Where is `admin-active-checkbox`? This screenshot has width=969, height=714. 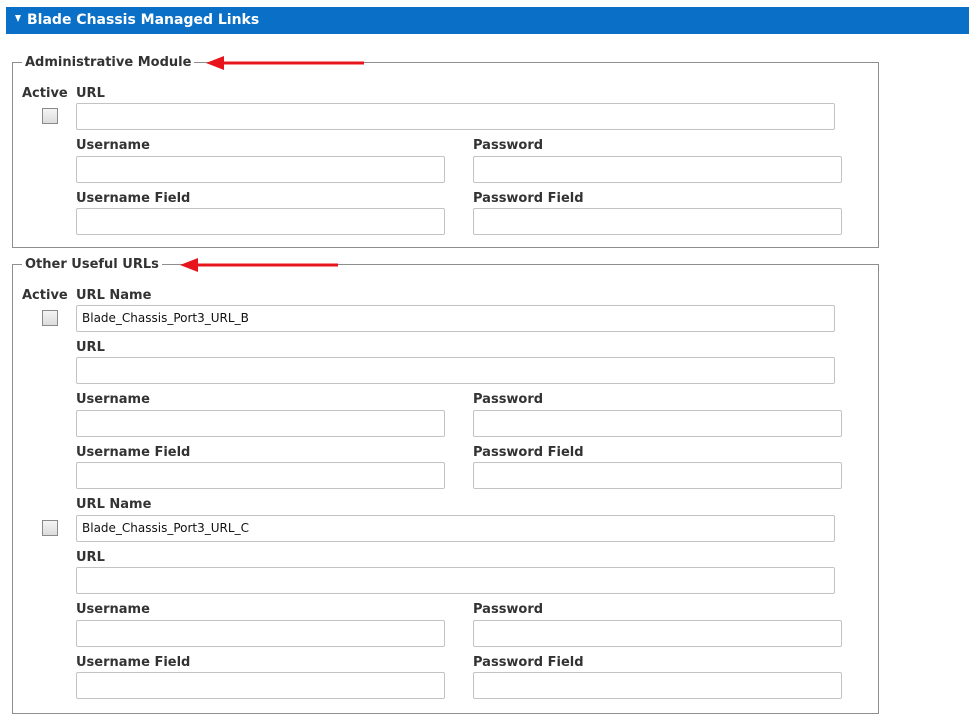 admin-active-checkbox is located at coordinates (50, 116).